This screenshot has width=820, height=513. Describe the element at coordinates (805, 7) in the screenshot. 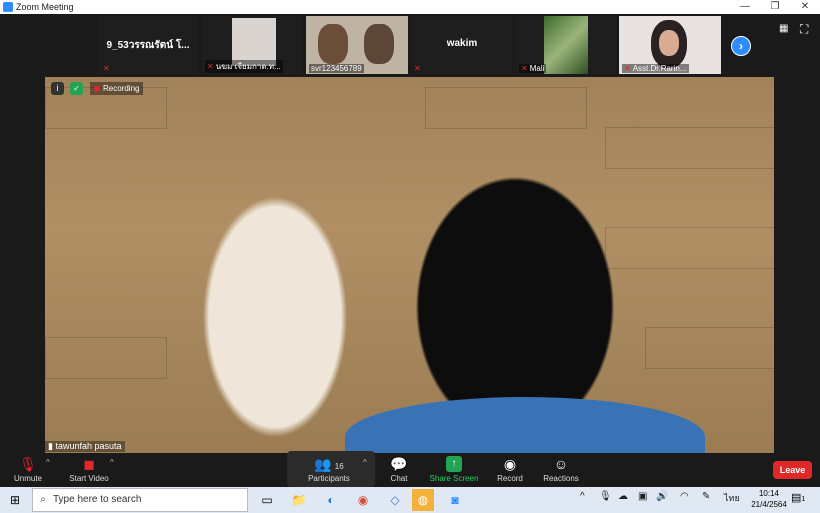

I see `close-button: ✕` at that location.